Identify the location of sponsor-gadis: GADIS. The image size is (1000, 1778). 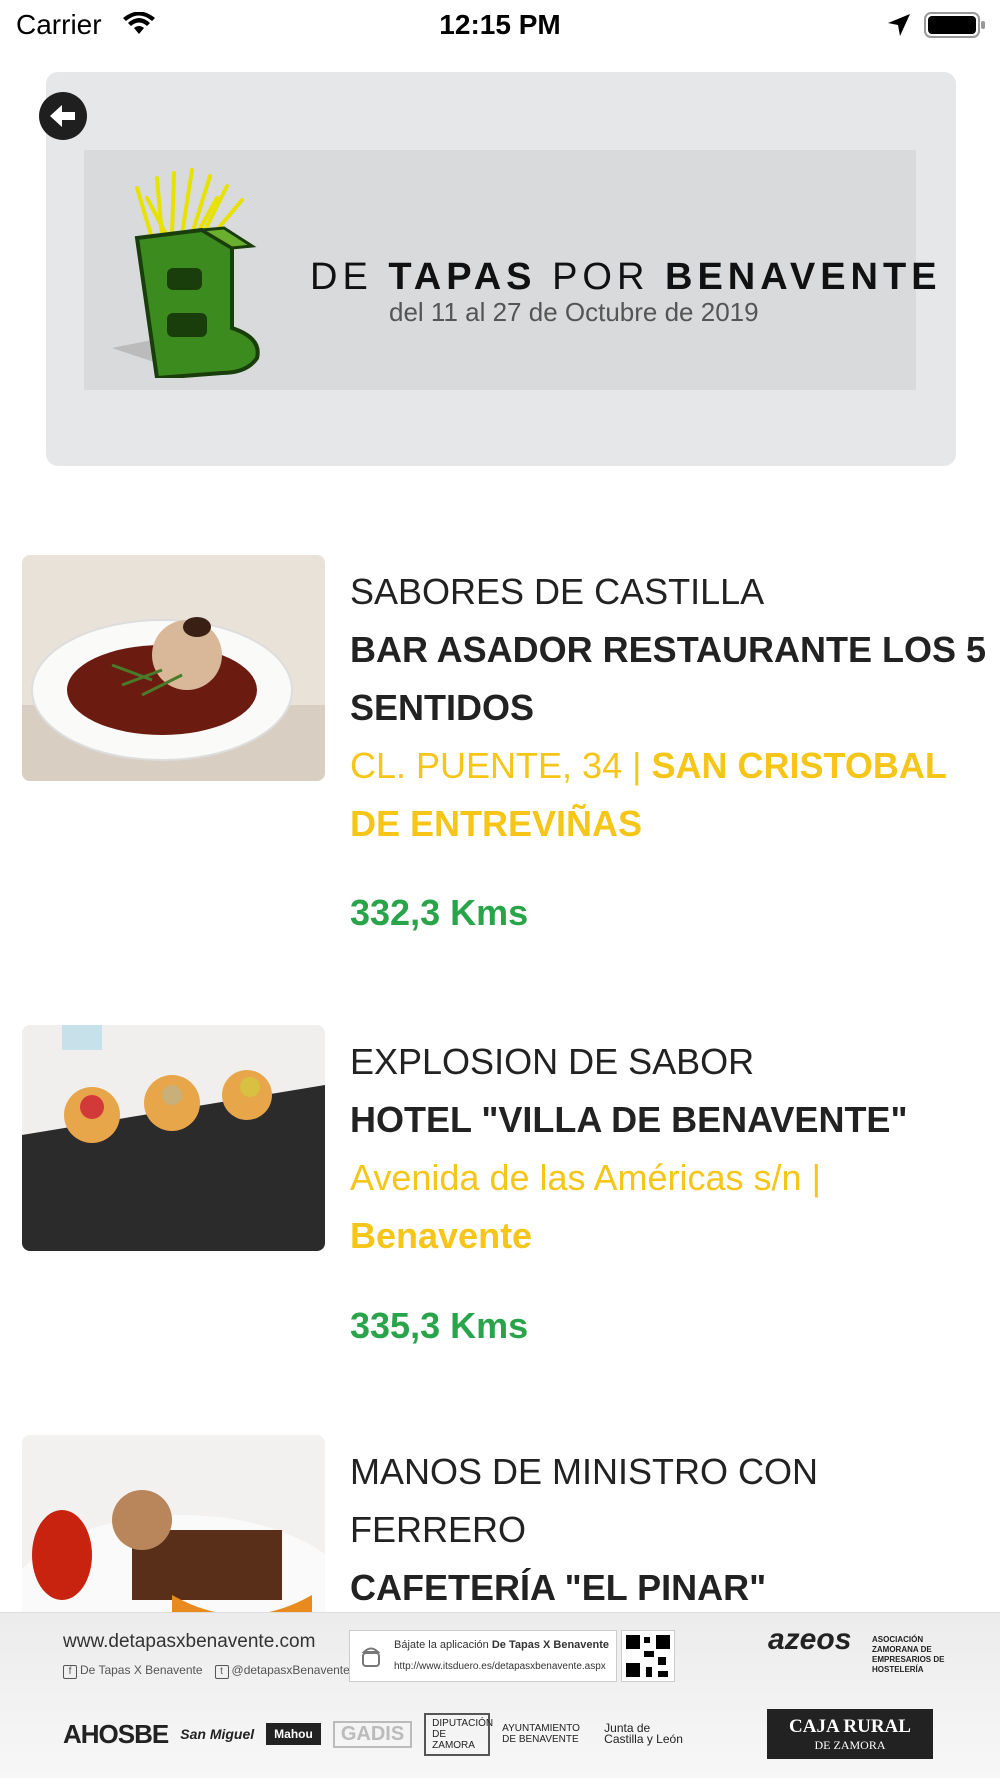
(372, 1734).